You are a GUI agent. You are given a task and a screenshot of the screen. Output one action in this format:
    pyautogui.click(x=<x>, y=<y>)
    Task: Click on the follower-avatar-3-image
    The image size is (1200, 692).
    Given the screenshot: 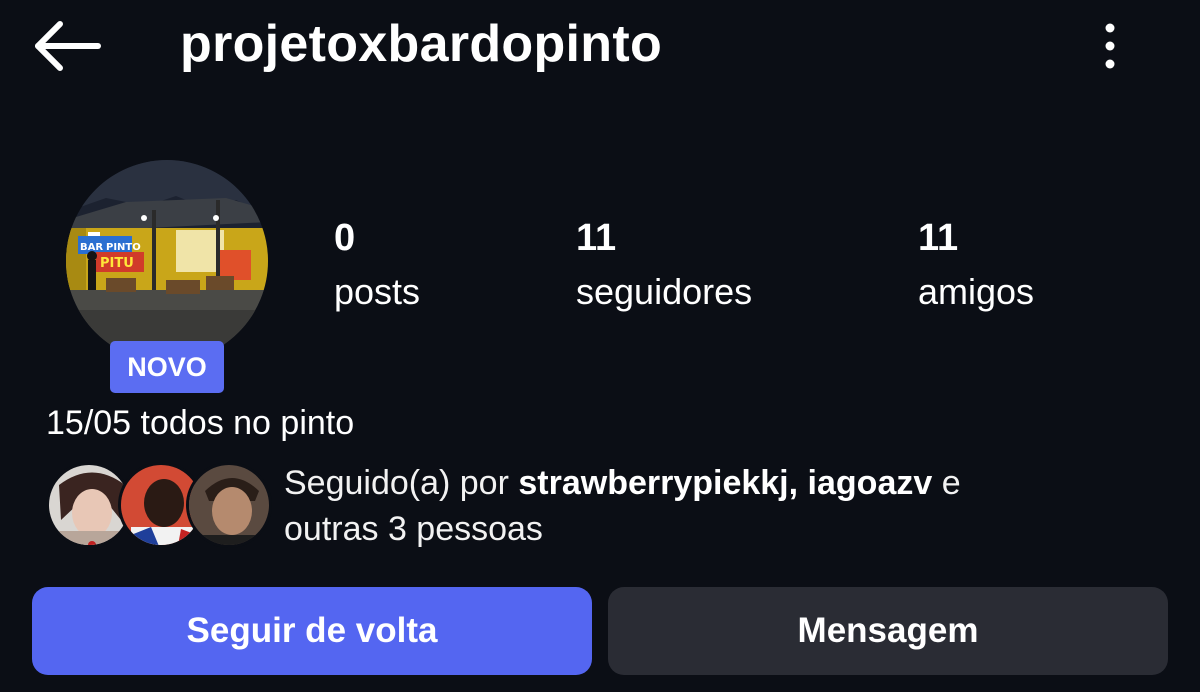 What is the action you would take?
    pyautogui.click(x=229, y=505)
    